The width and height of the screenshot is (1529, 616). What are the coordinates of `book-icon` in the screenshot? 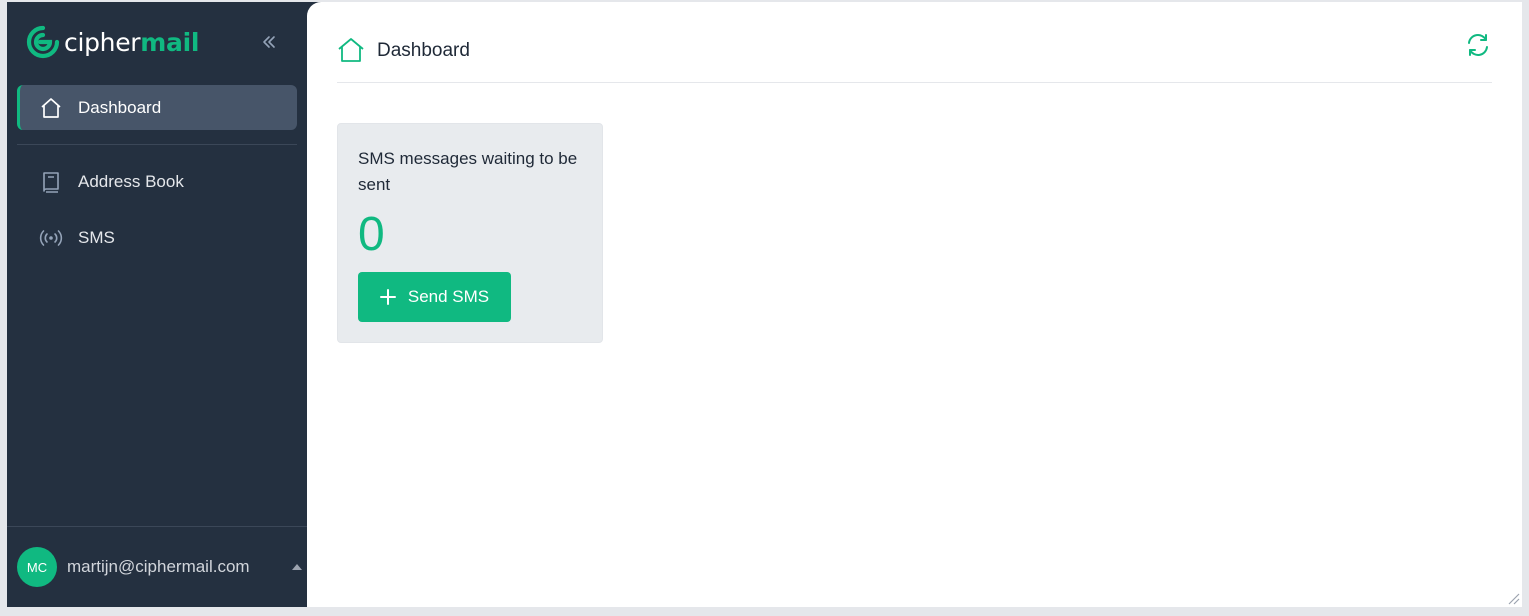 It's located at (51, 182).